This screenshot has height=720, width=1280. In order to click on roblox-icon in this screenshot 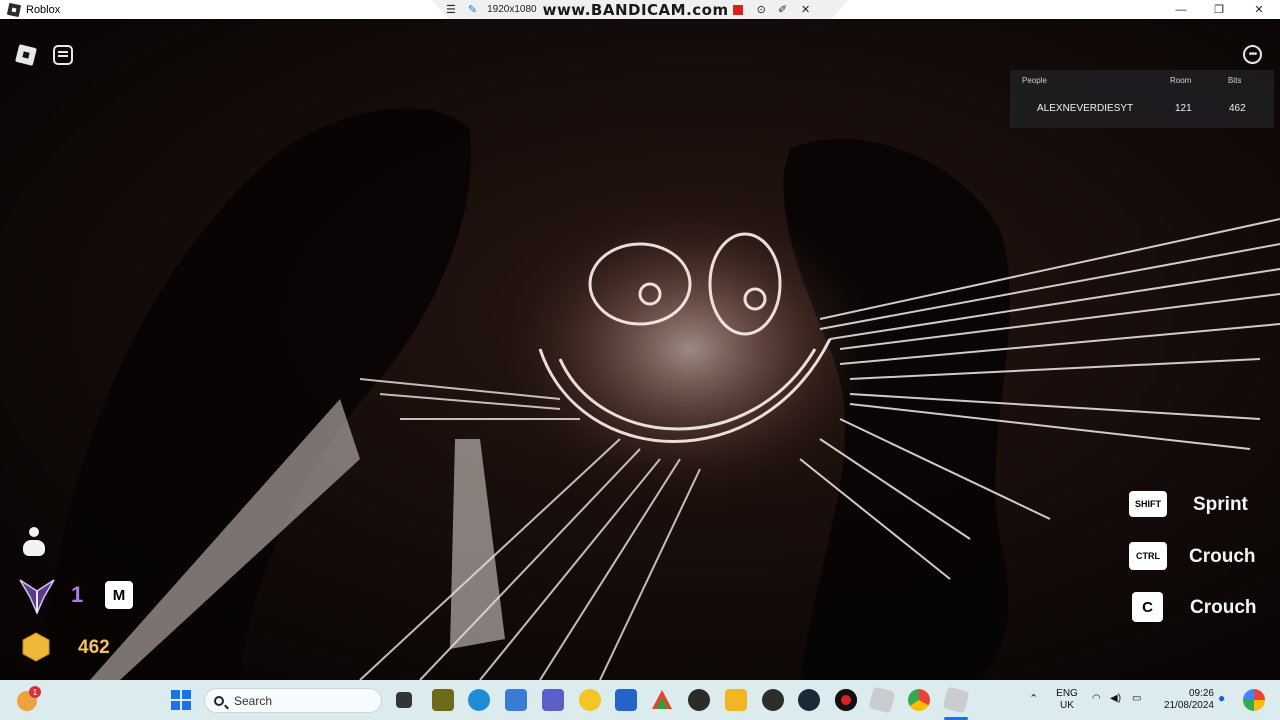, I will do `click(956, 700)`.